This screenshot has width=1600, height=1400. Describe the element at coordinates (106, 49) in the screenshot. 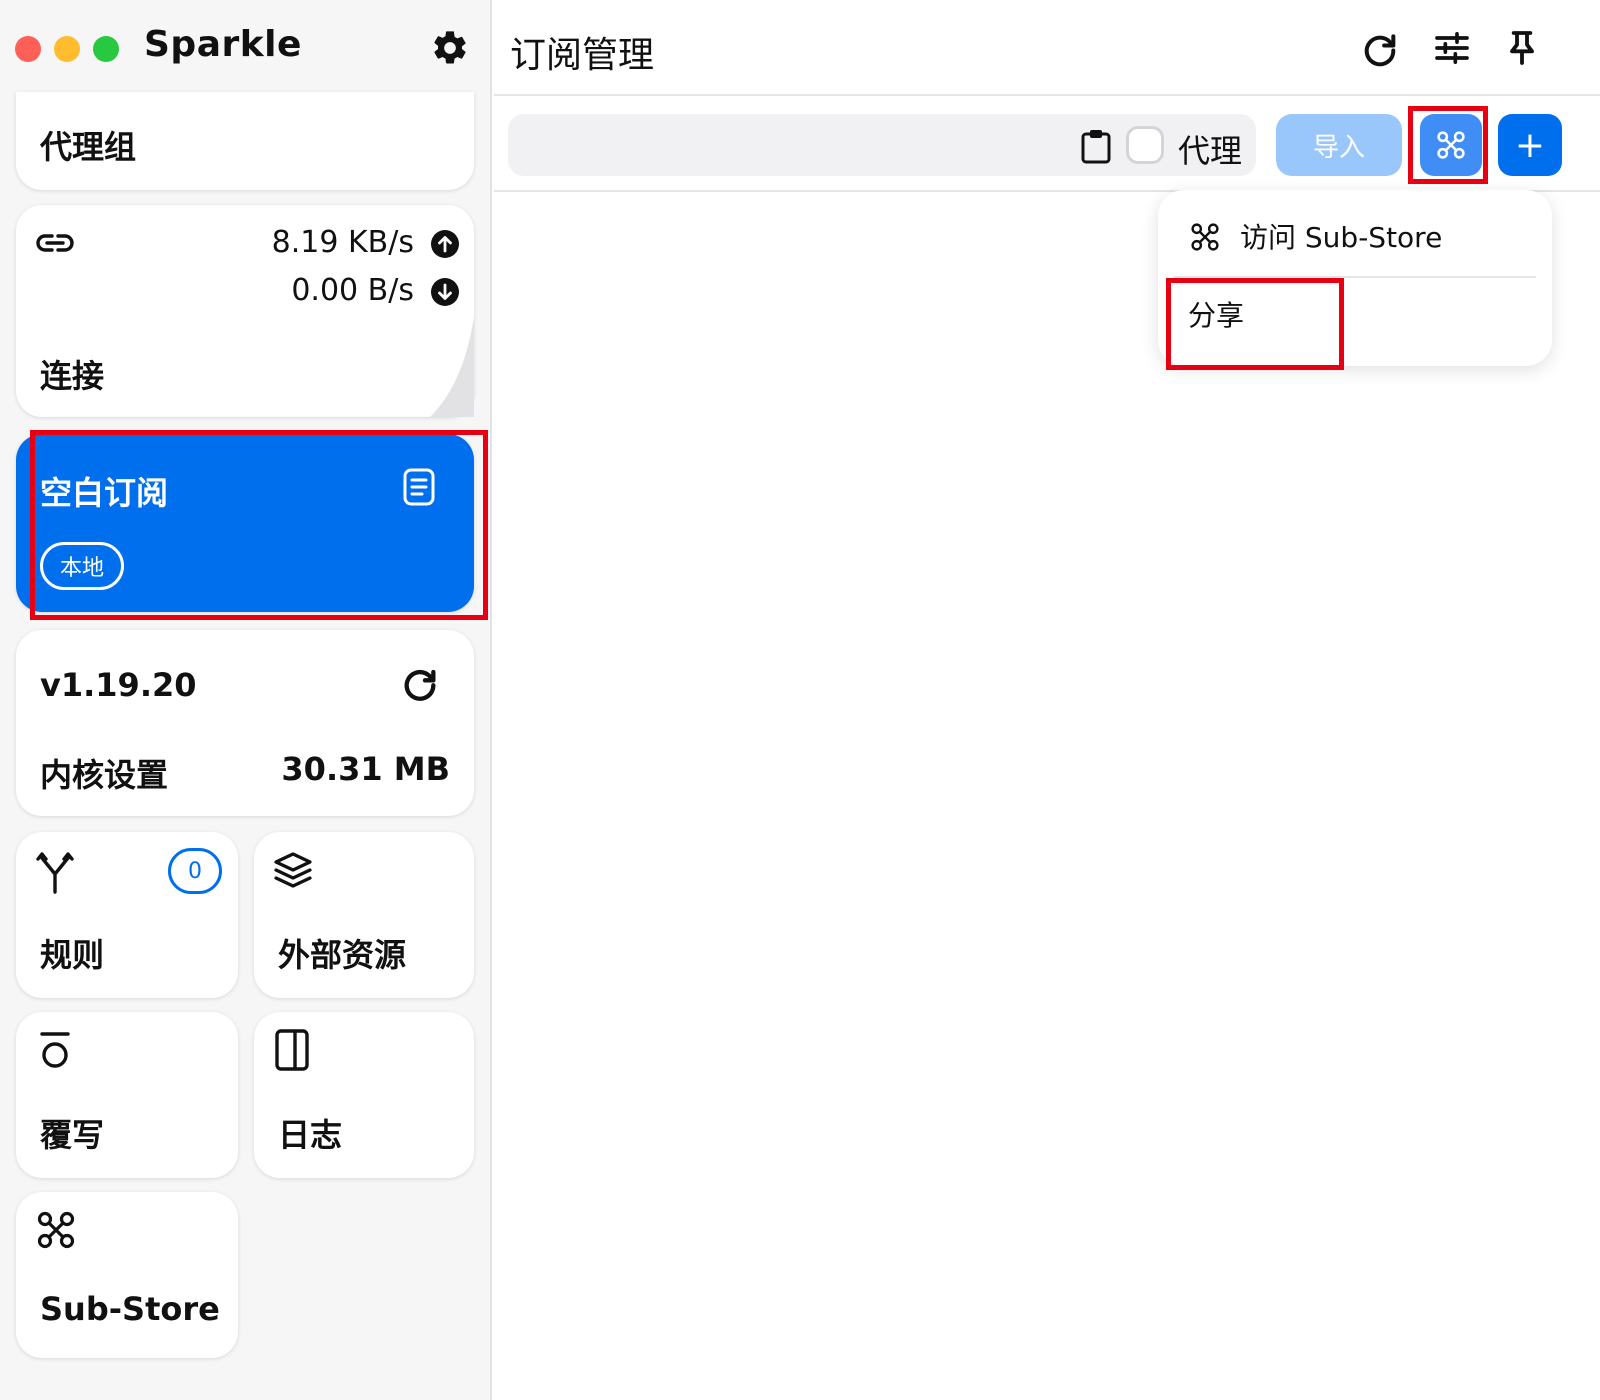

I see `maximize-window-button` at that location.